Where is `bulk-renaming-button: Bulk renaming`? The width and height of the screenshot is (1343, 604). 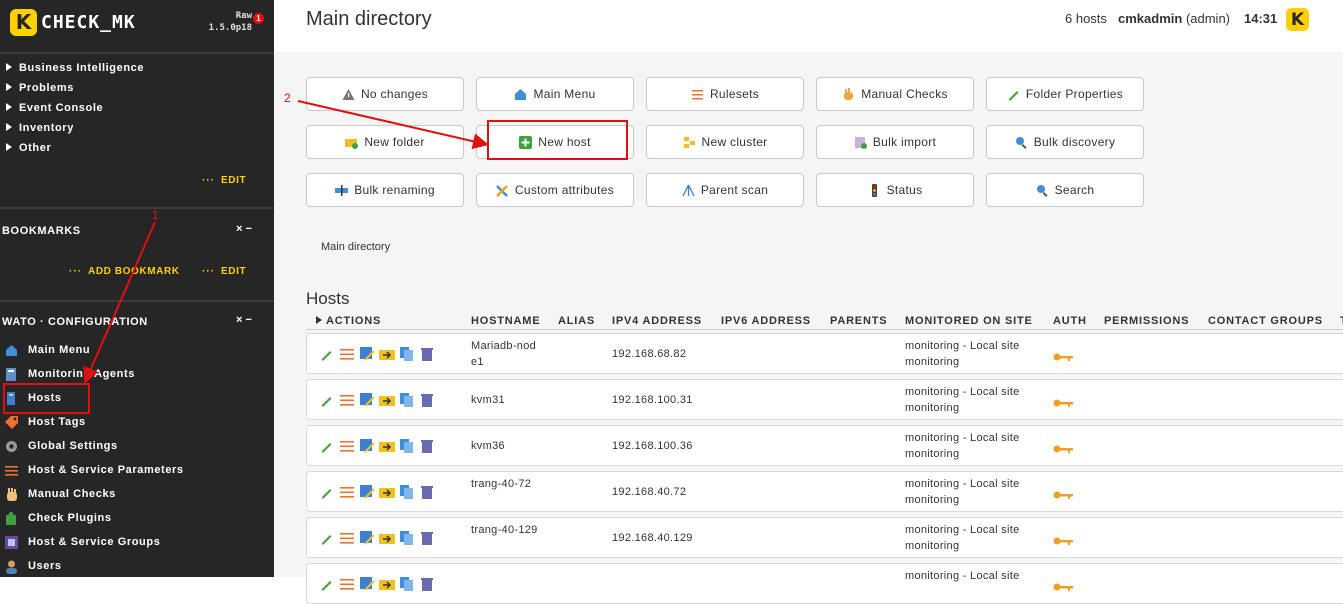
bulk-renaming-button: Bulk renaming is located at coordinates (385, 190).